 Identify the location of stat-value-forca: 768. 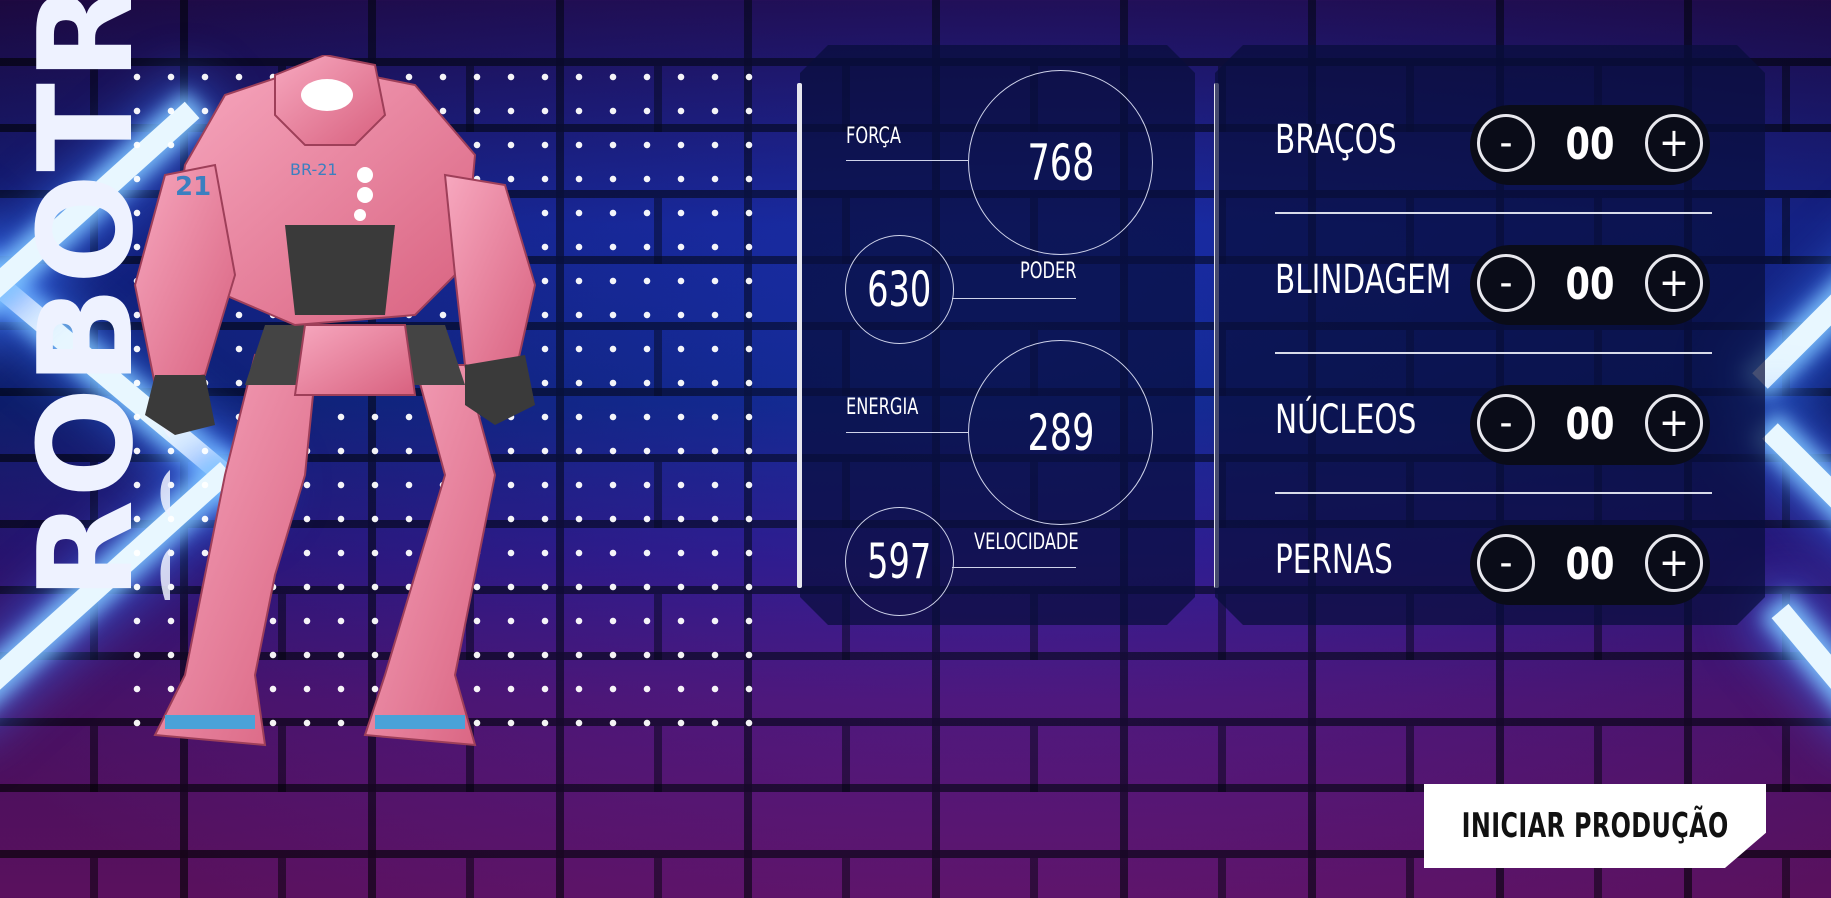
(1060, 162).